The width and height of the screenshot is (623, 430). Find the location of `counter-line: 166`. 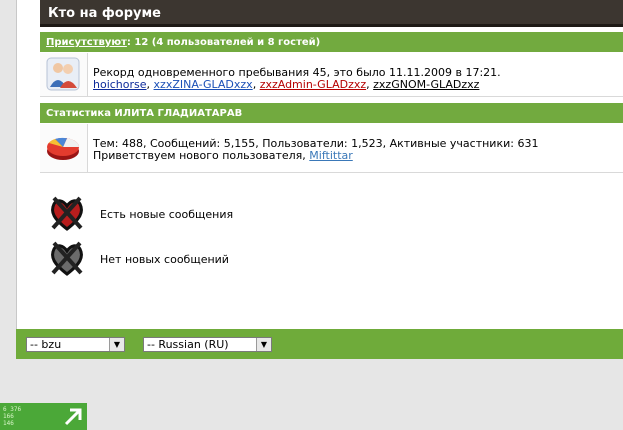

counter-line: 166 is located at coordinates (8, 416).